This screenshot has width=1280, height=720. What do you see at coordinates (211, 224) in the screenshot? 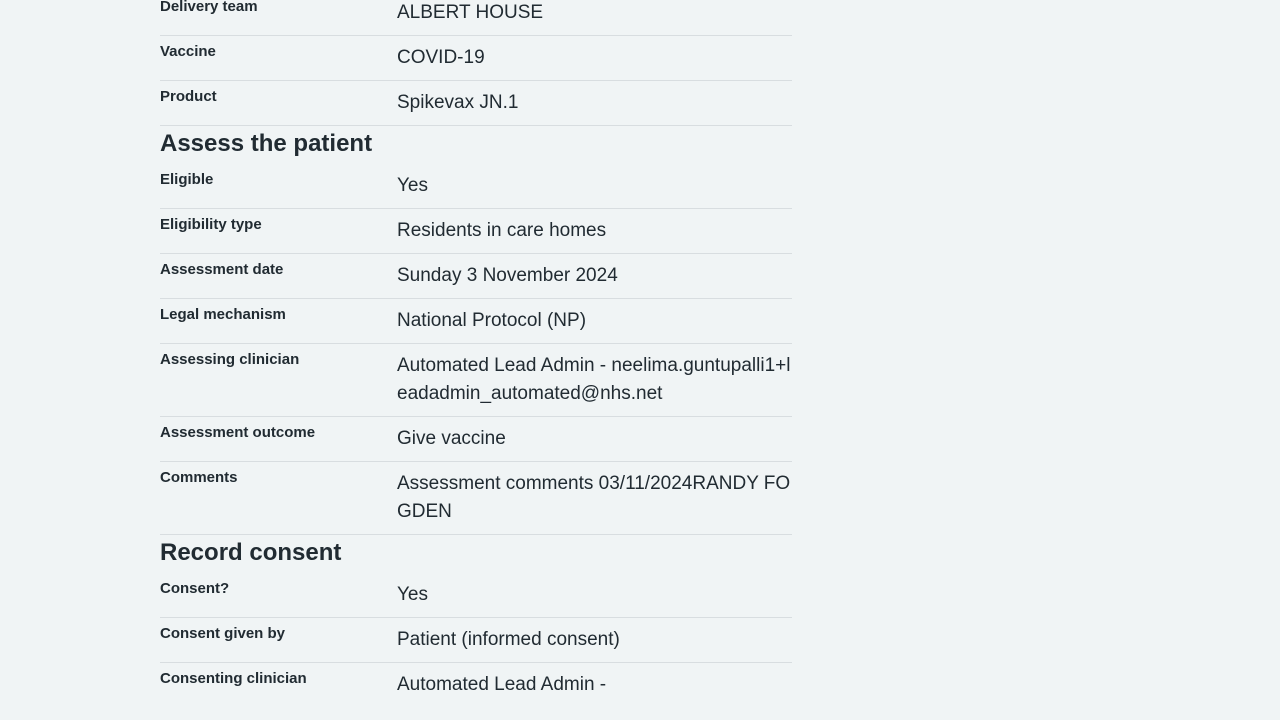
I see `summary-key: Eligibility type` at bounding box center [211, 224].